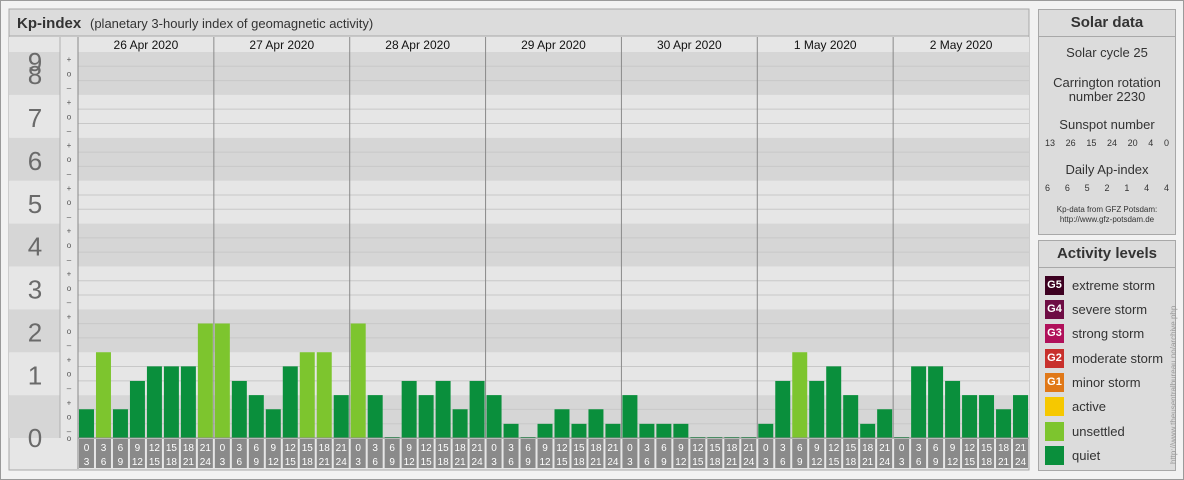  What do you see at coordinates (1166, 143) in the screenshot?
I see `sunspot-value: 0` at bounding box center [1166, 143].